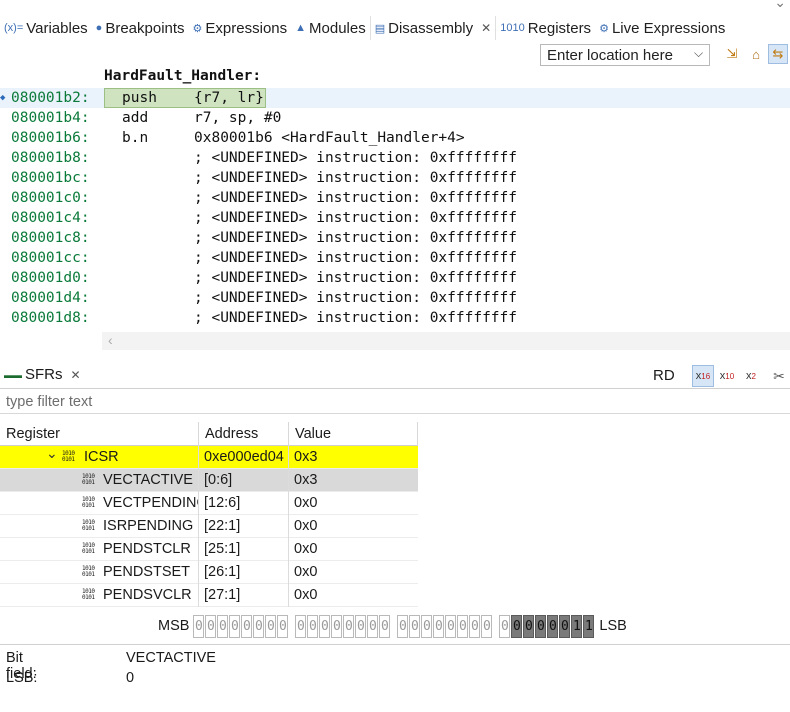  Describe the element at coordinates (698, 53) in the screenshot. I see `chevron-down-icon: ⌵` at that location.